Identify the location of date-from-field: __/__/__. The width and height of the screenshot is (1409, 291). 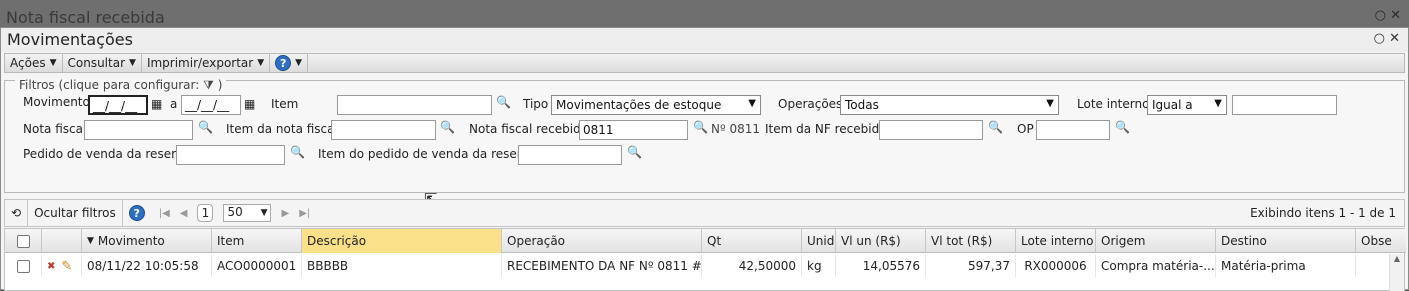
(118, 105).